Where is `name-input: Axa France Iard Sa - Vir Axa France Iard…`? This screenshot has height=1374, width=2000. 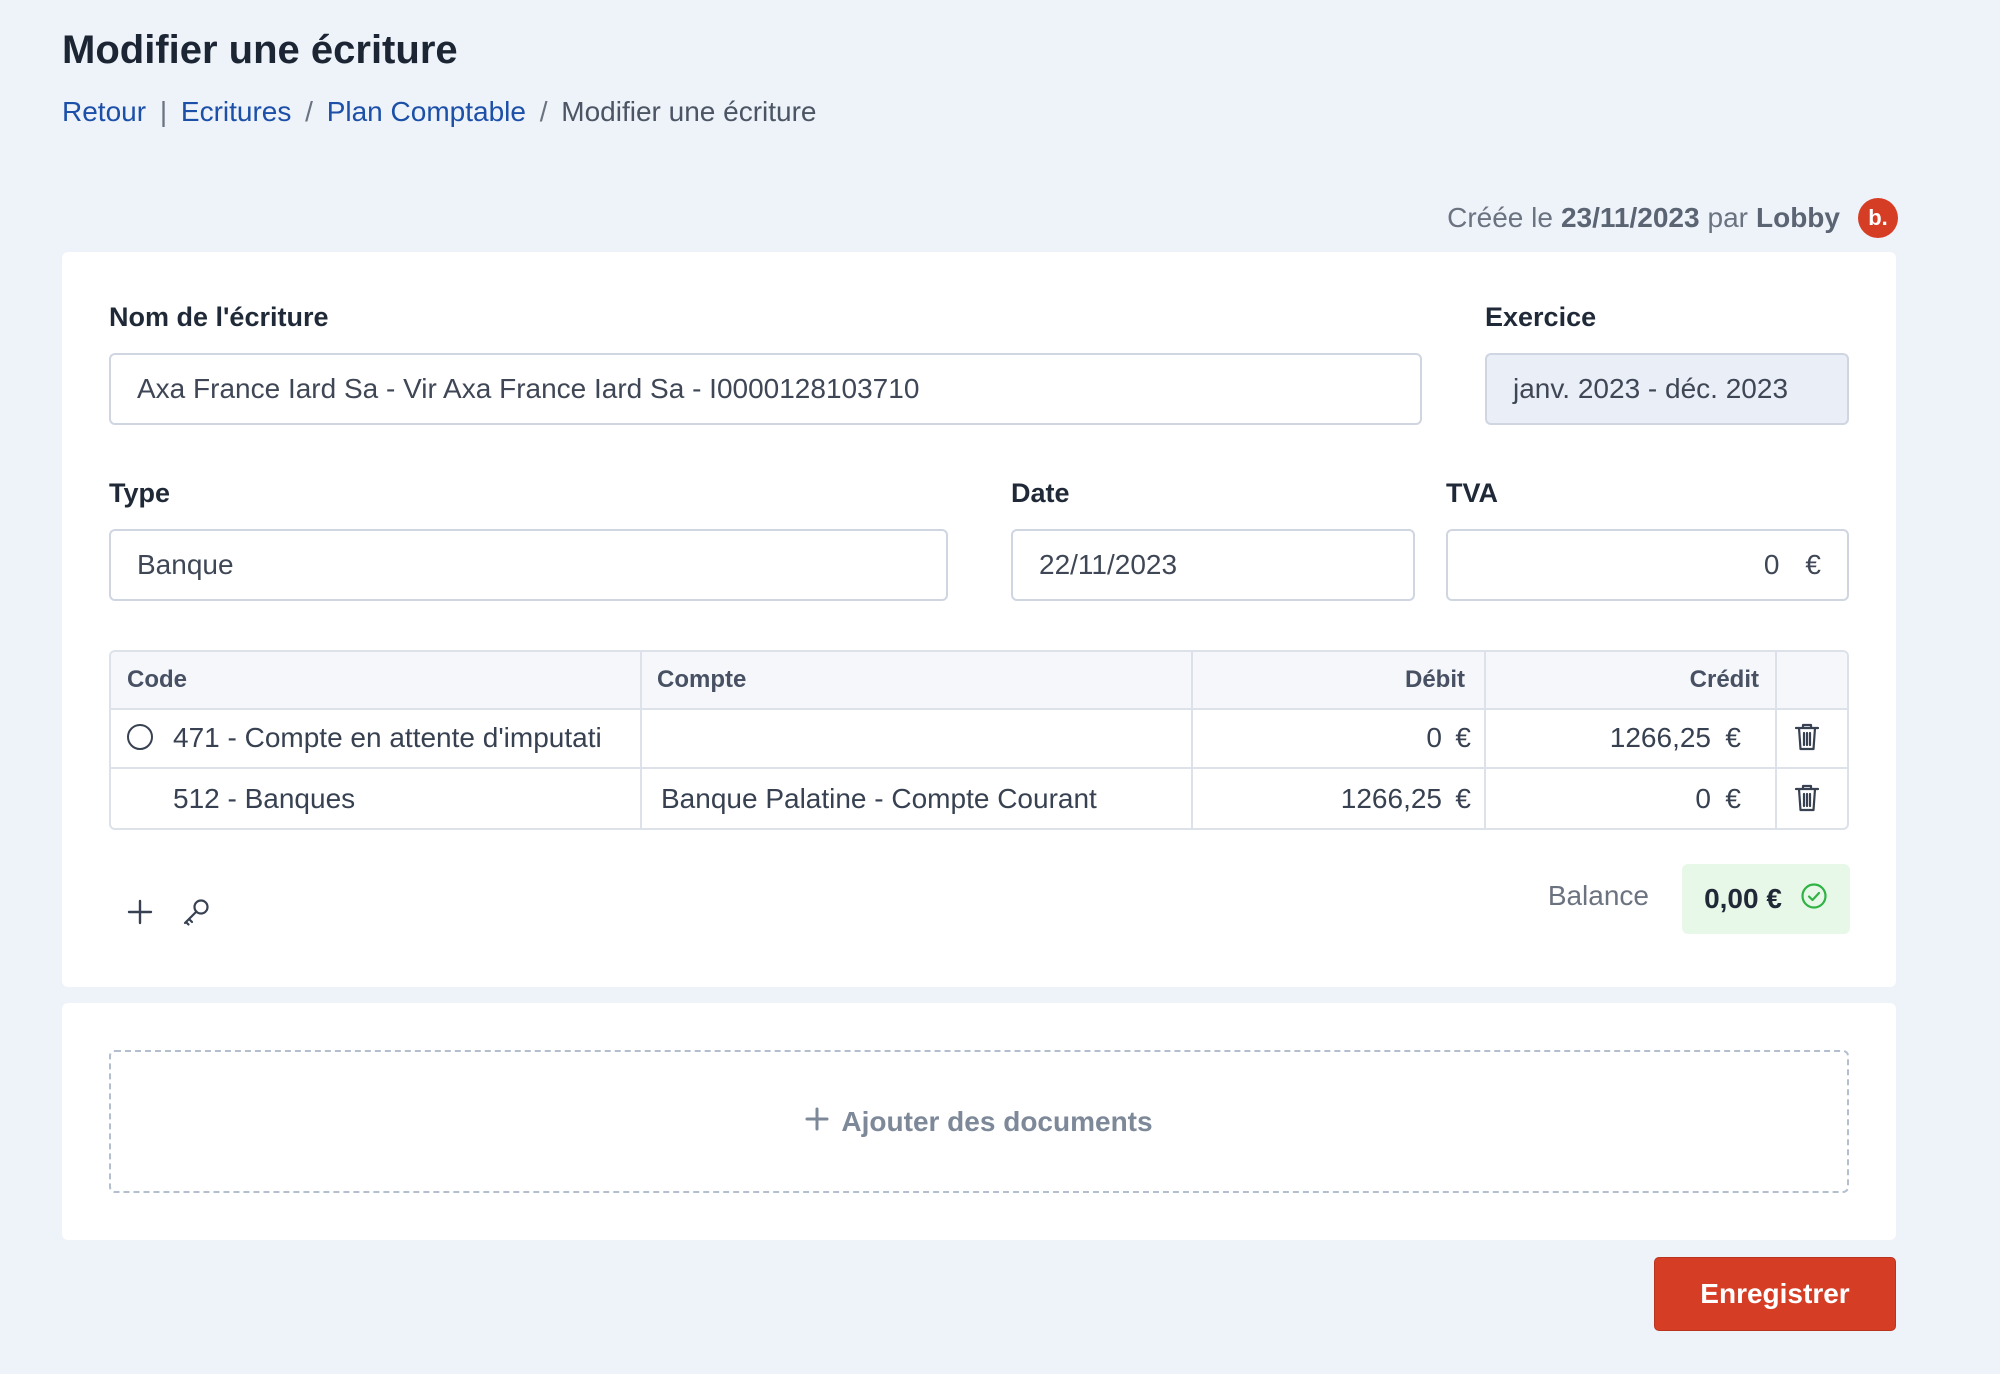
name-input: Axa France Iard Sa - Vir Axa France Iard… is located at coordinates (765, 389).